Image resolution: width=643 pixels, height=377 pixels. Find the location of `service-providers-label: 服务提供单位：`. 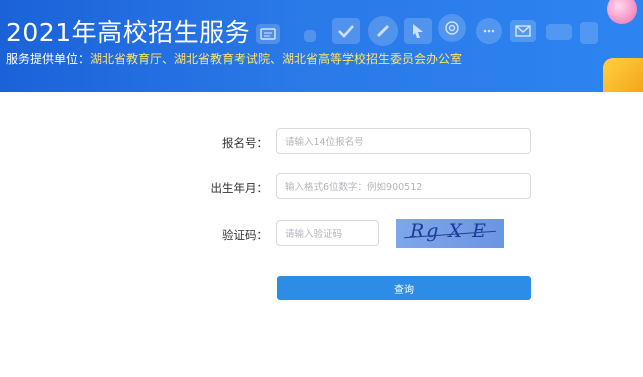

service-providers-label: 服务提供单位： is located at coordinates (48, 59).